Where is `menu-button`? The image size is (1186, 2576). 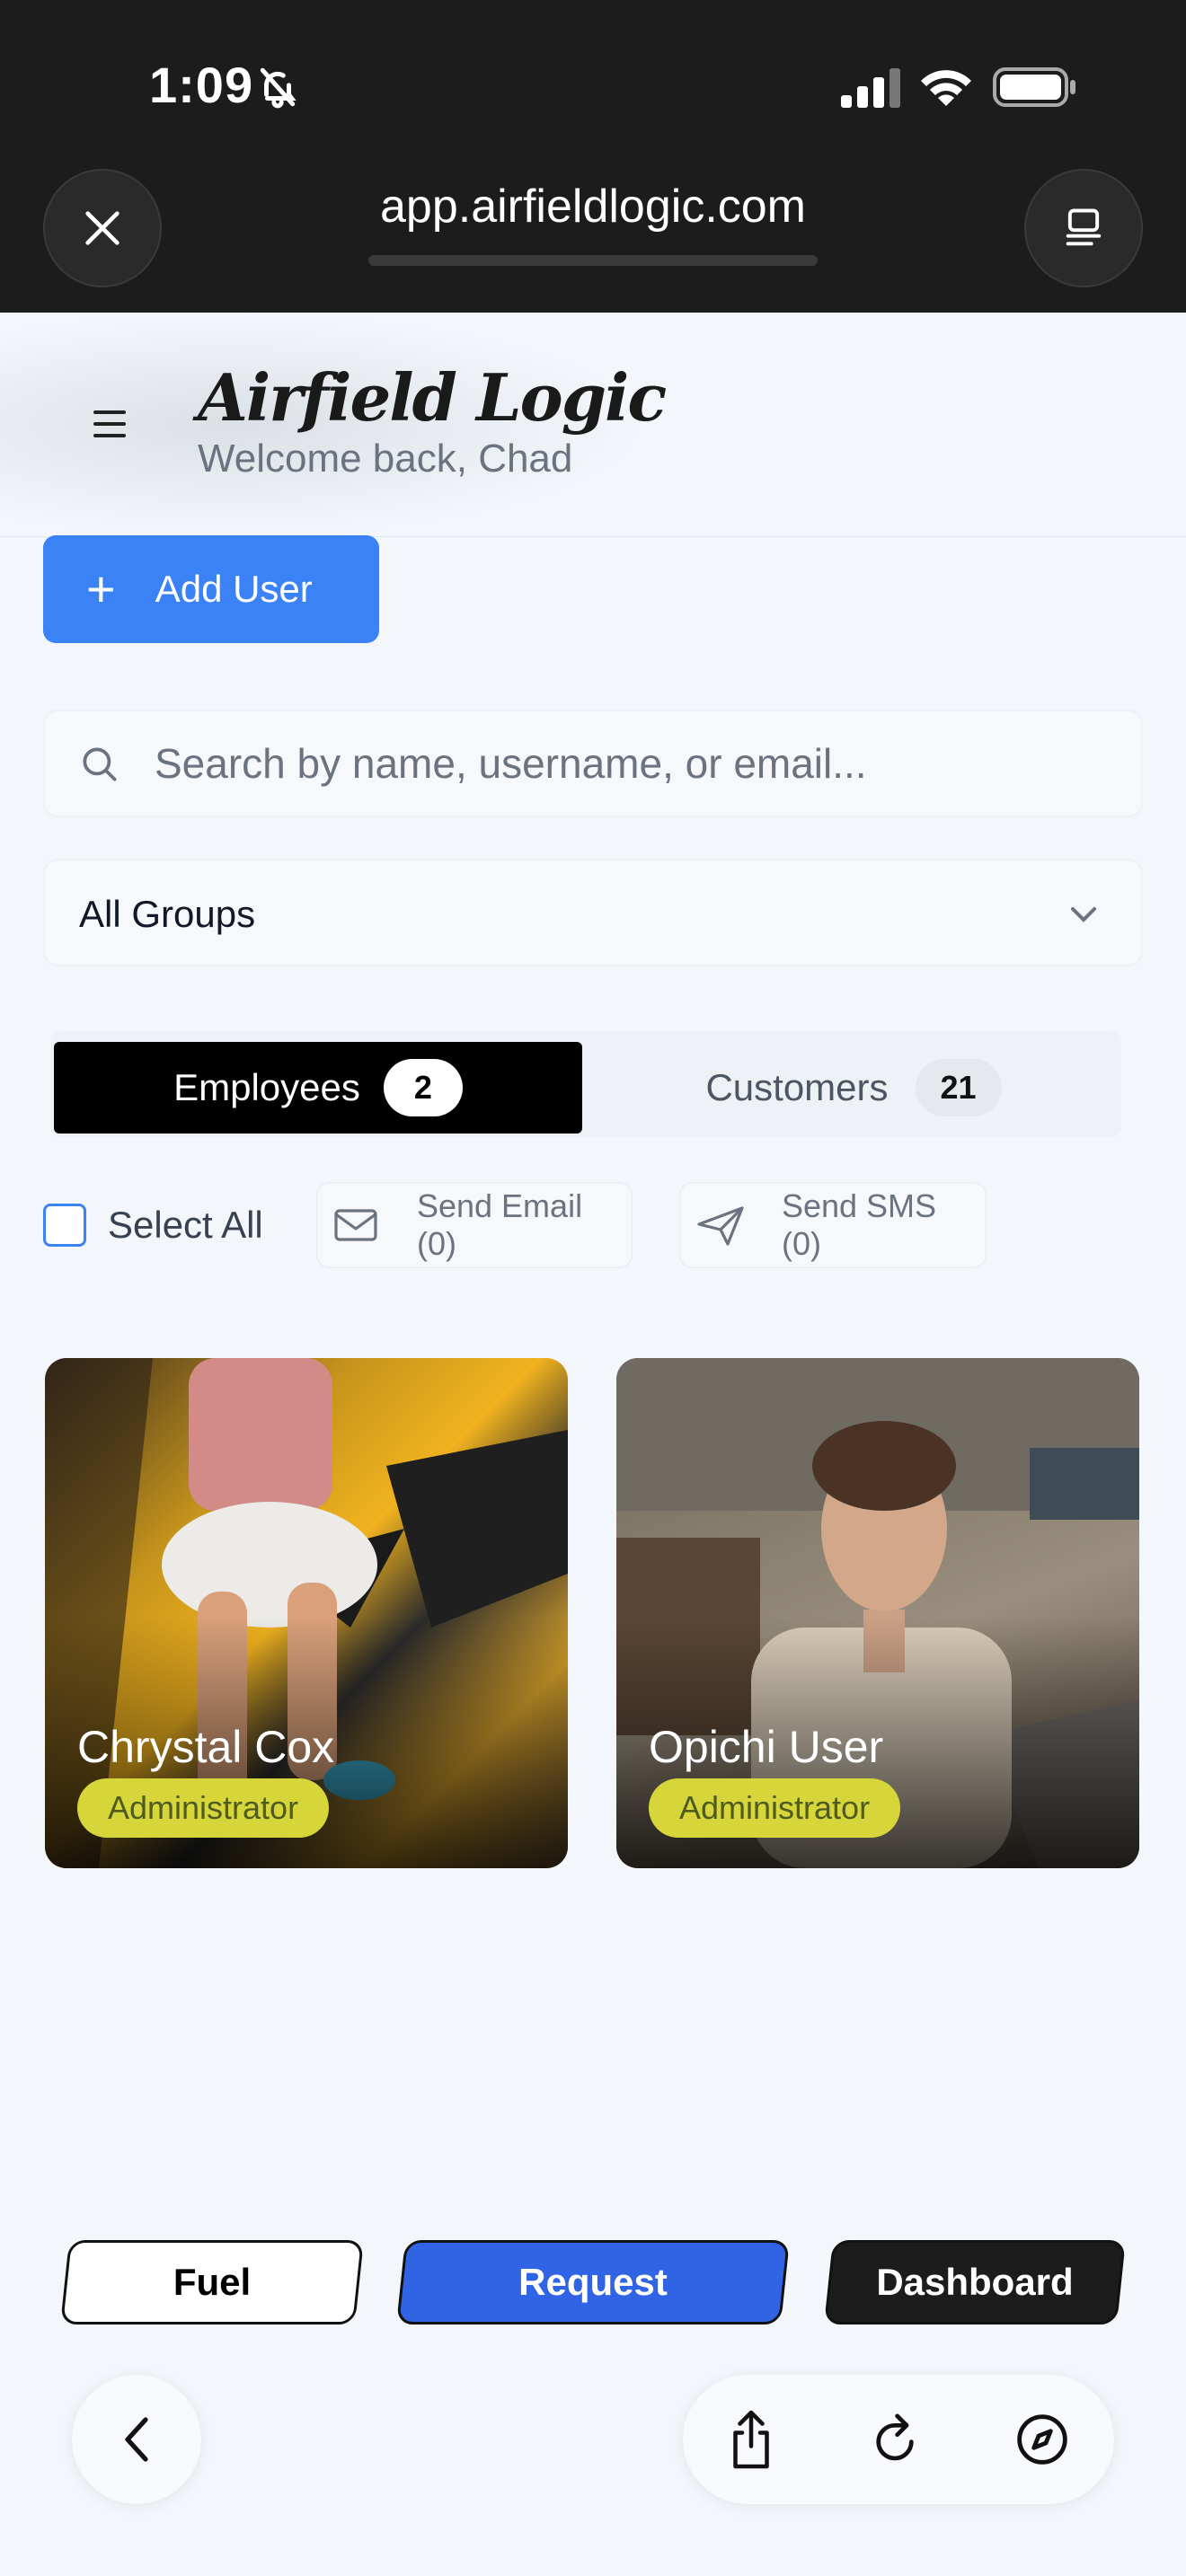 menu-button is located at coordinates (110, 424).